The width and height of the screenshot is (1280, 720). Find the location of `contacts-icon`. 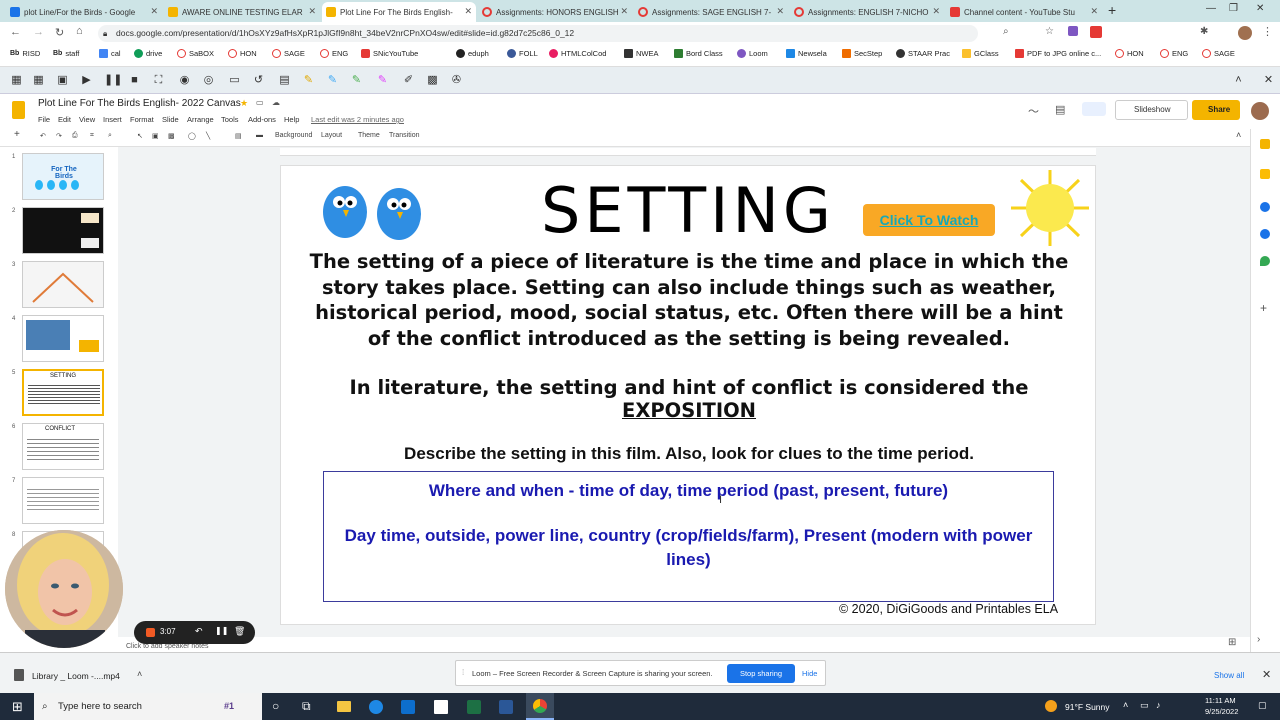

contacts-icon is located at coordinates (1265, 234).